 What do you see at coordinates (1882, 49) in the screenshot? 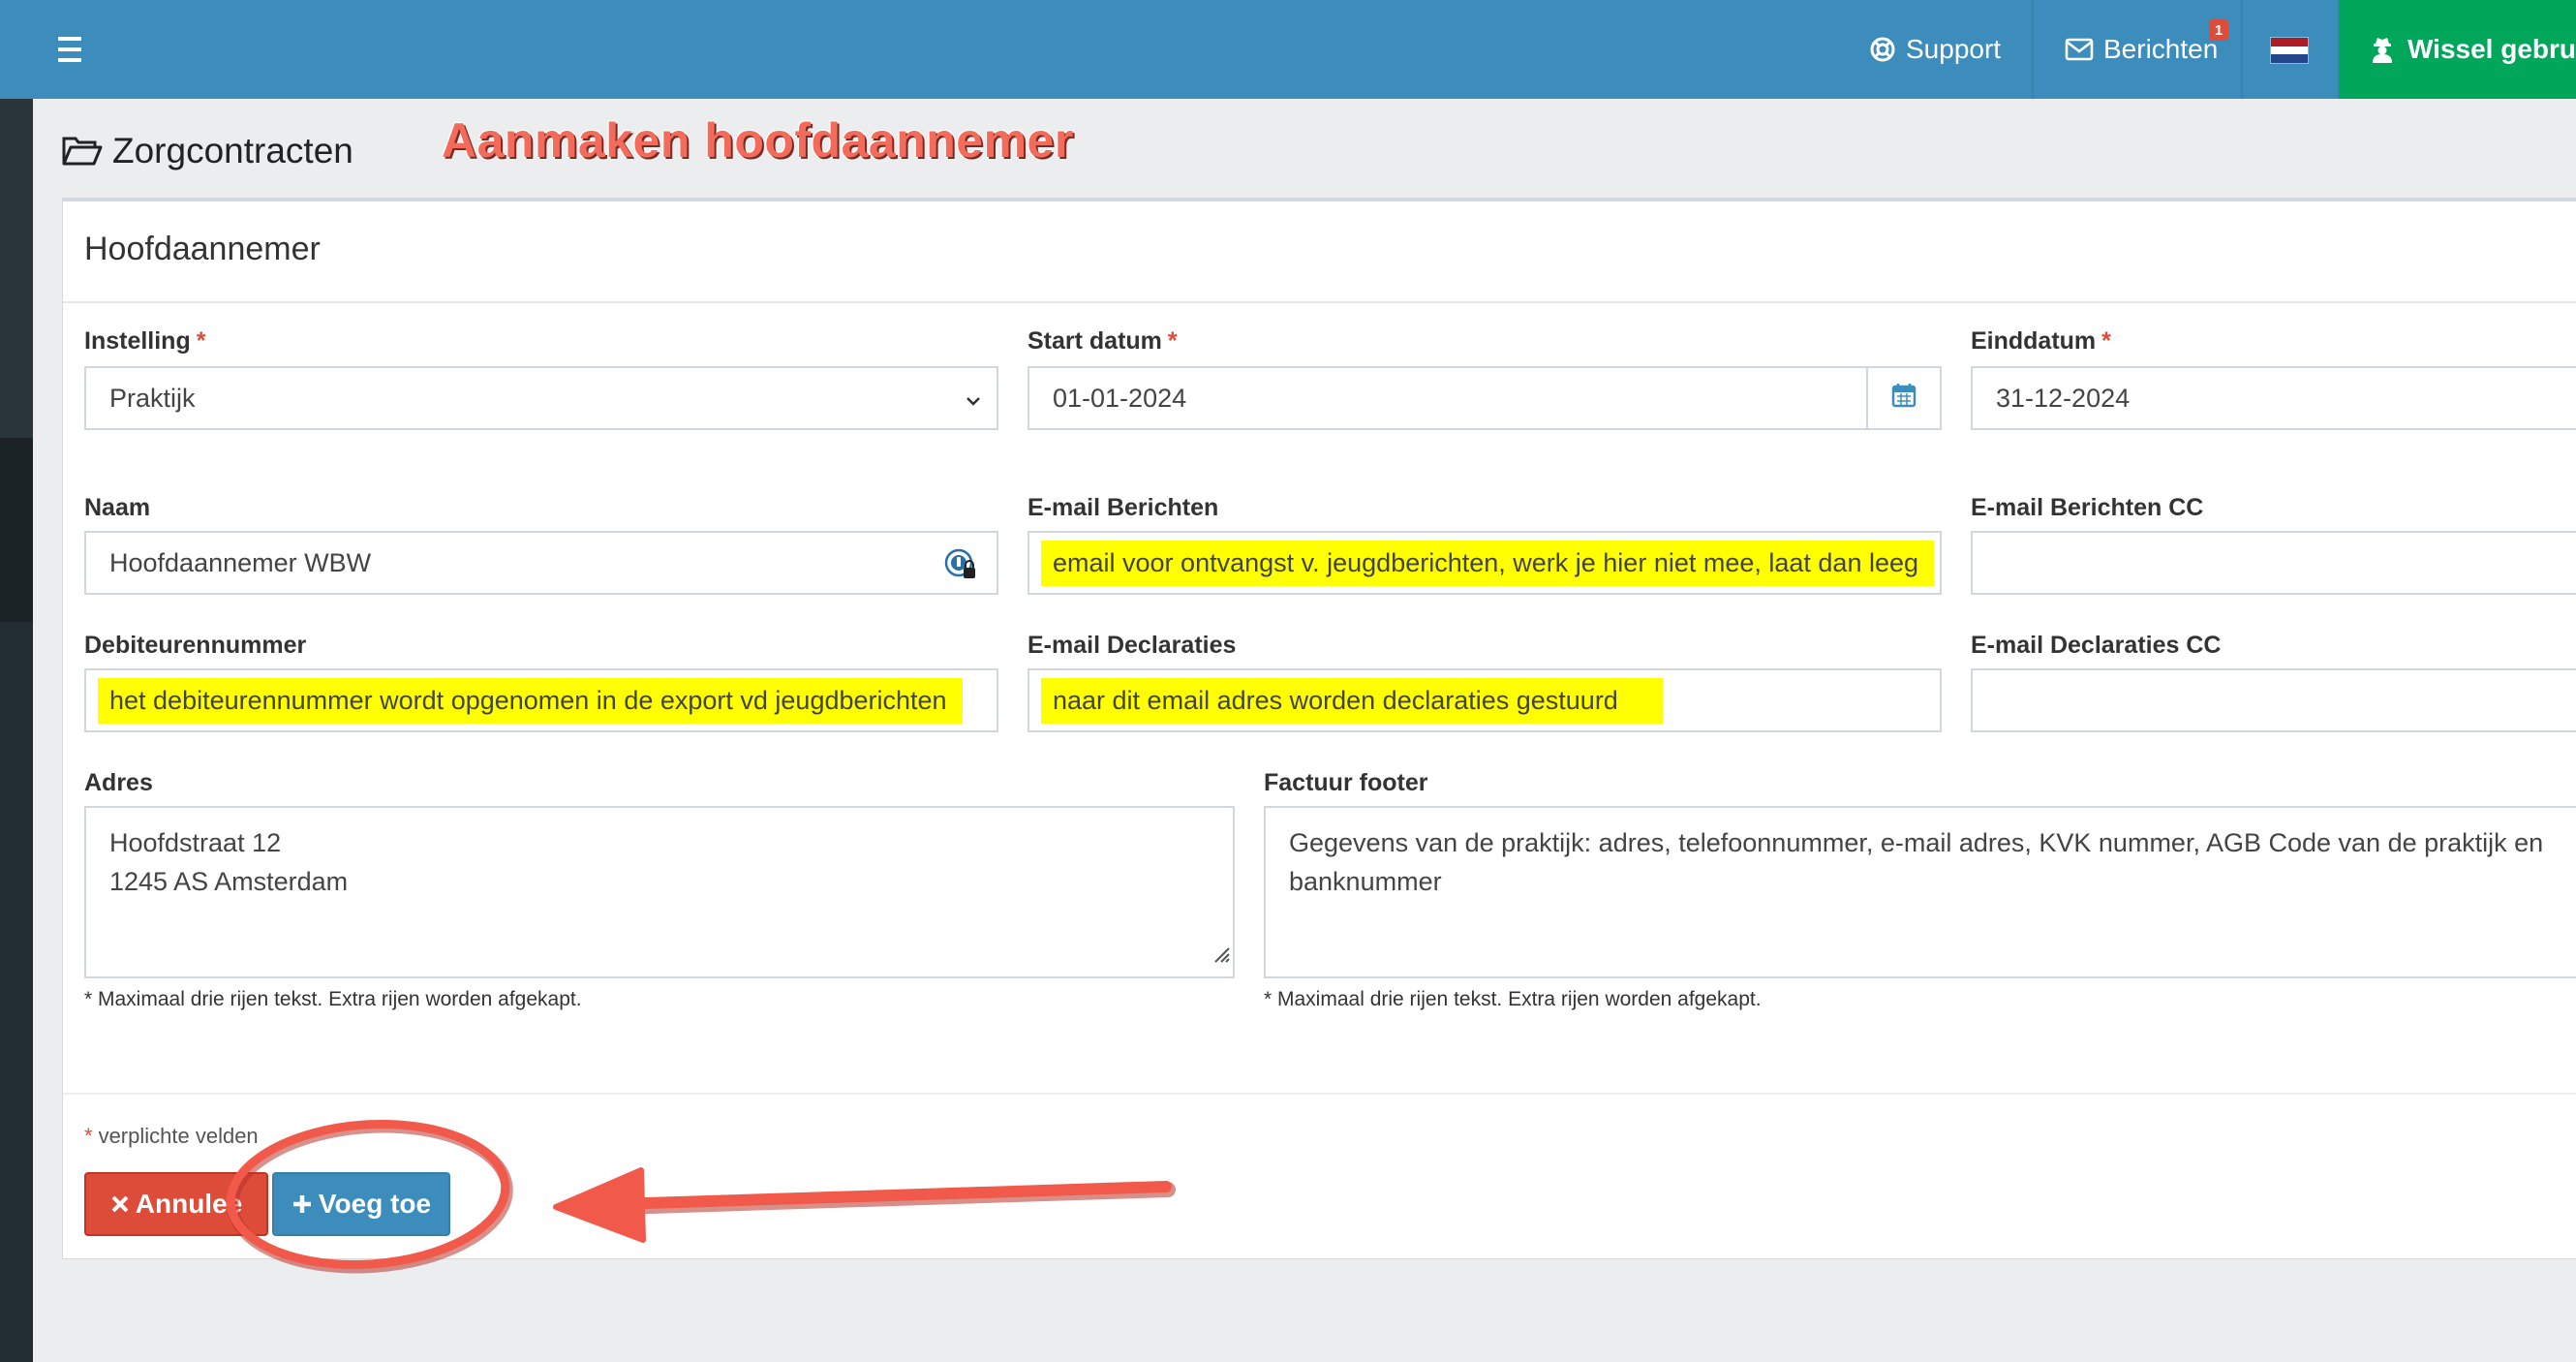
I see `lifebuoy-icon` at bounding box center [1882, 49].